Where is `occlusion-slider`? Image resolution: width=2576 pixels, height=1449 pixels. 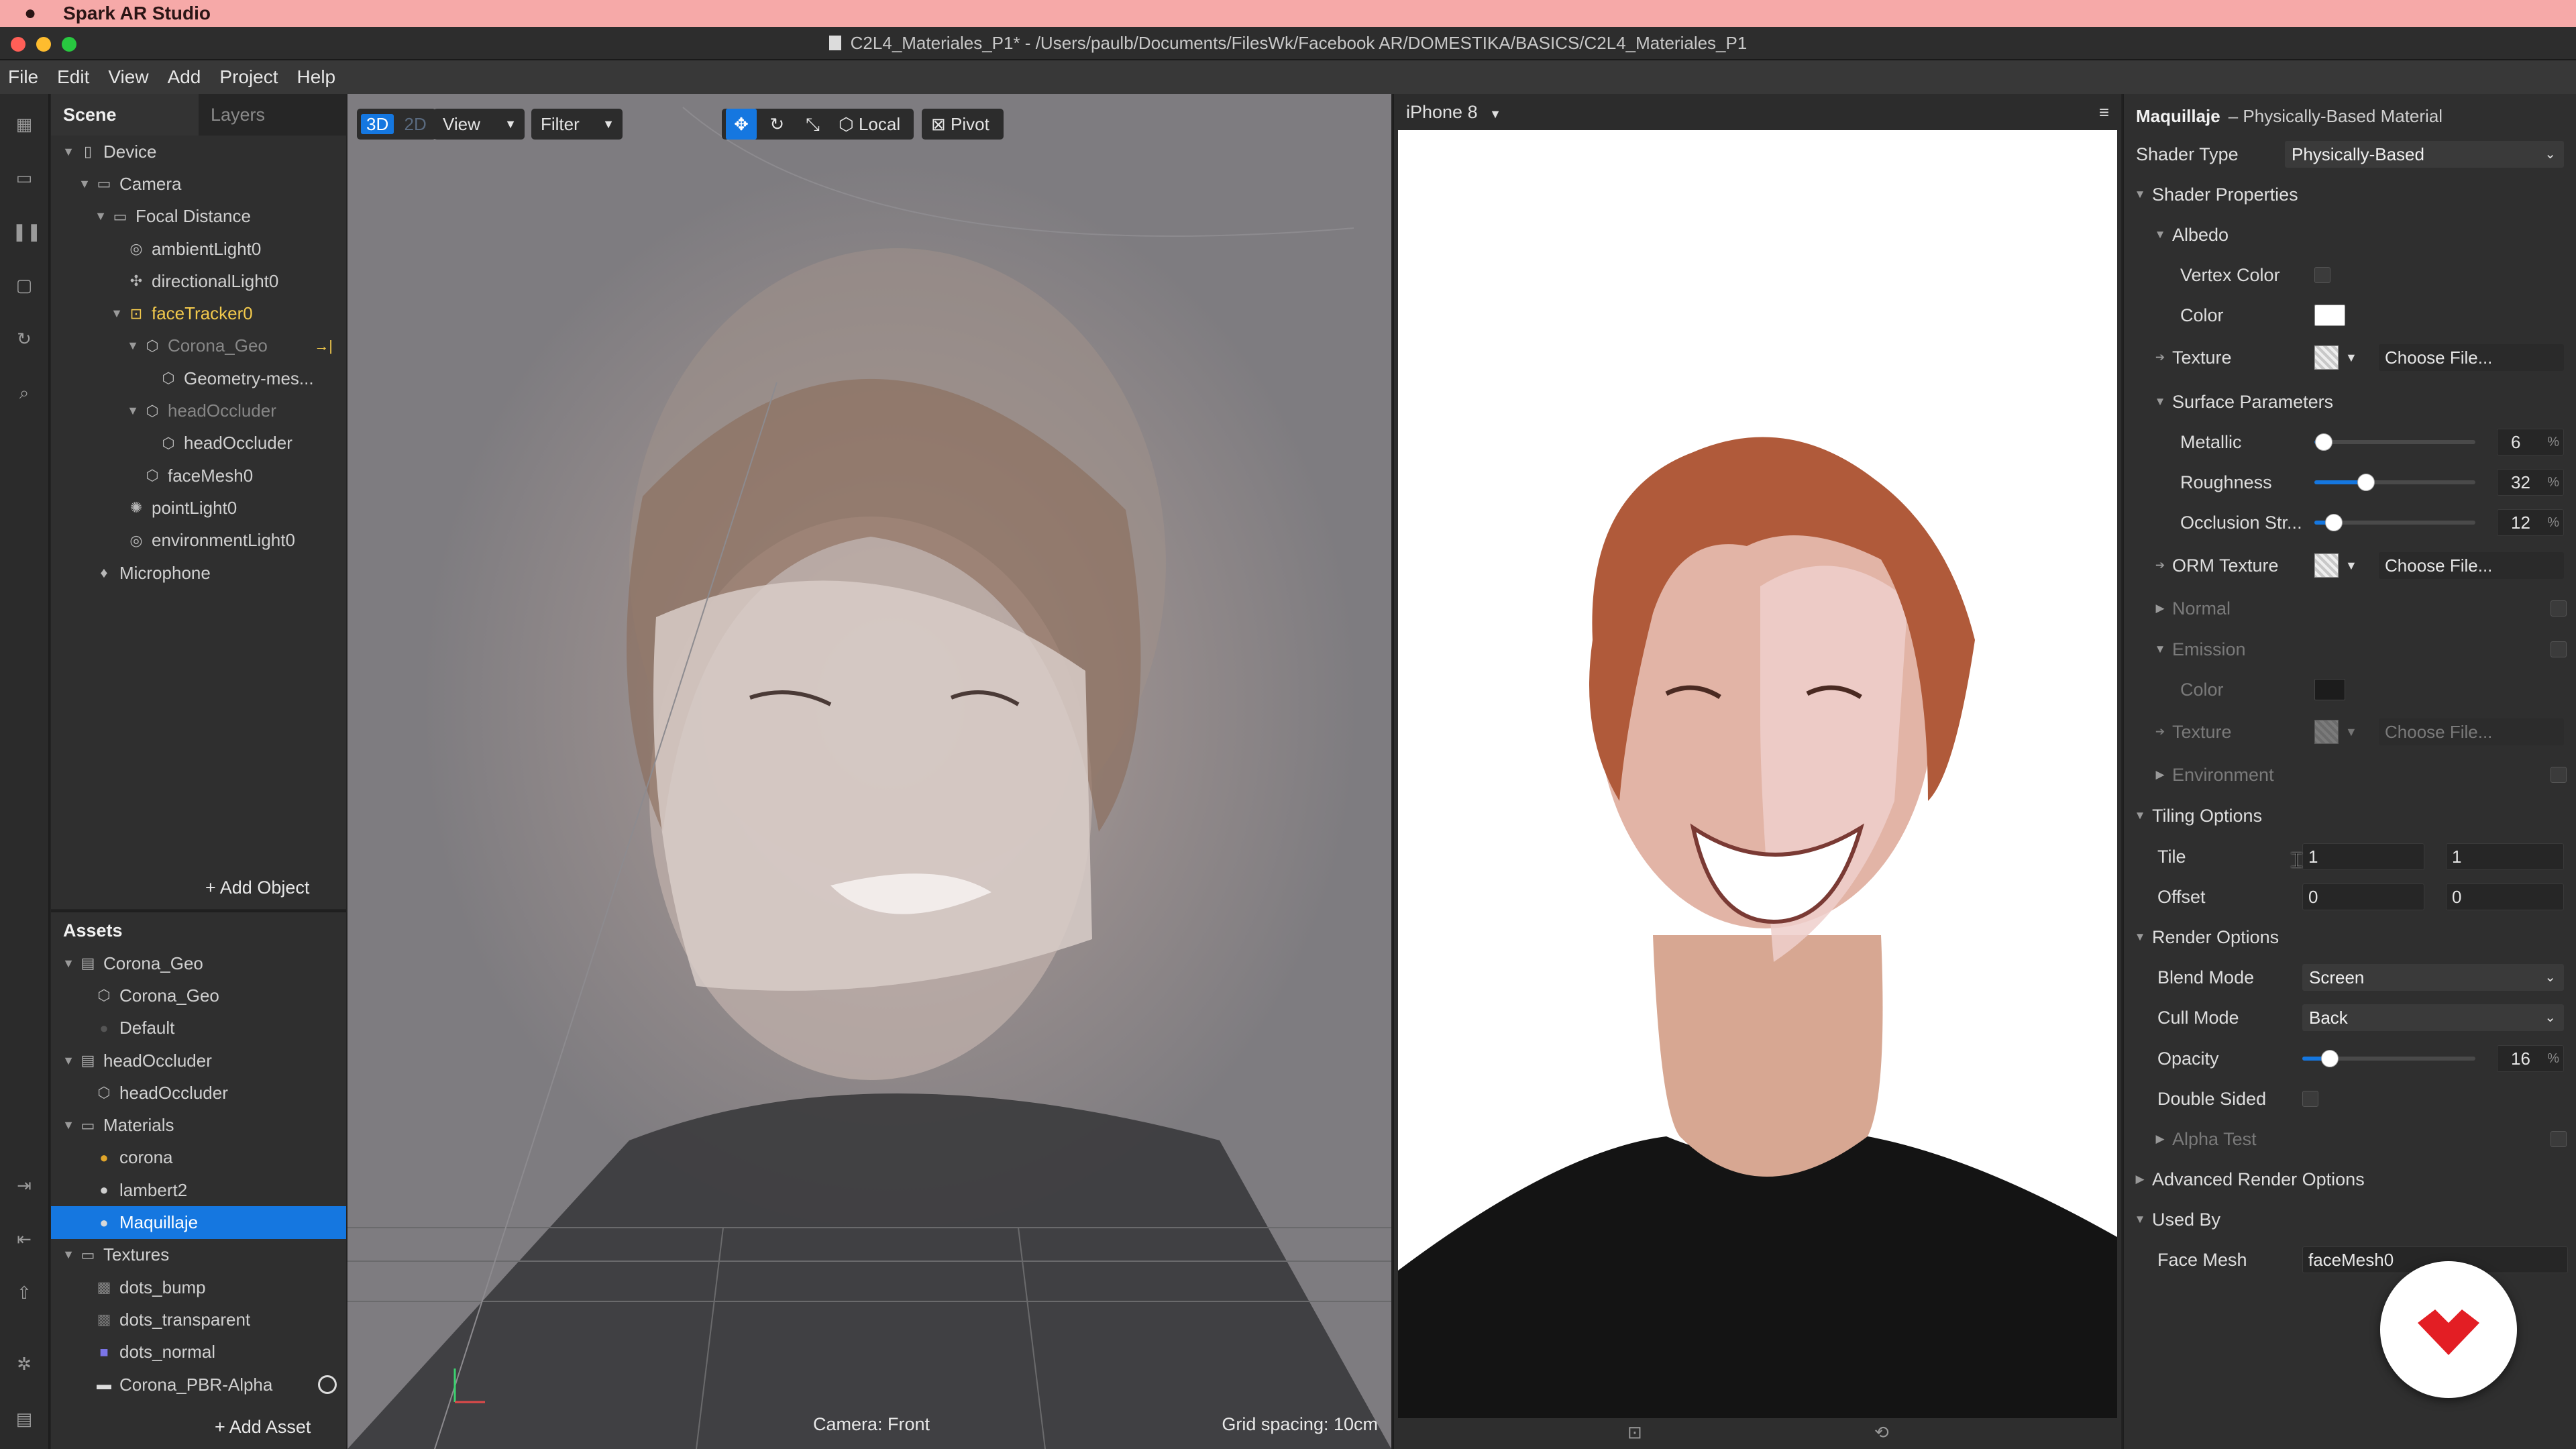
occlusion-slider is located at coordinates (2394, 522).